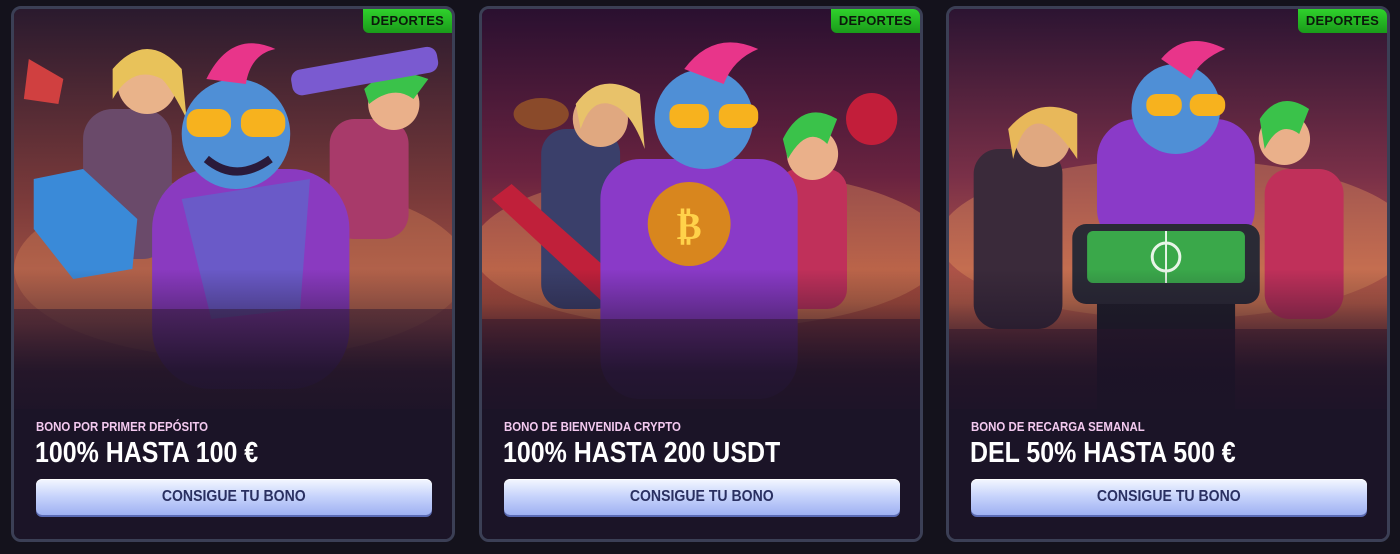 This screenshot has width=1400, height=554. I want to click on bonus-title: 100% HASTA 200 USDT, so click(642, 453).